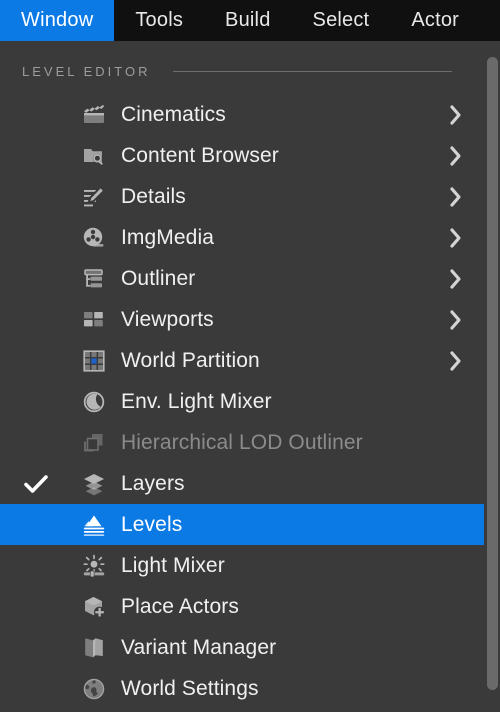 This screenshot has height=712, width=500. I want to click on menubar-item-label: Build, so click(248, 20).